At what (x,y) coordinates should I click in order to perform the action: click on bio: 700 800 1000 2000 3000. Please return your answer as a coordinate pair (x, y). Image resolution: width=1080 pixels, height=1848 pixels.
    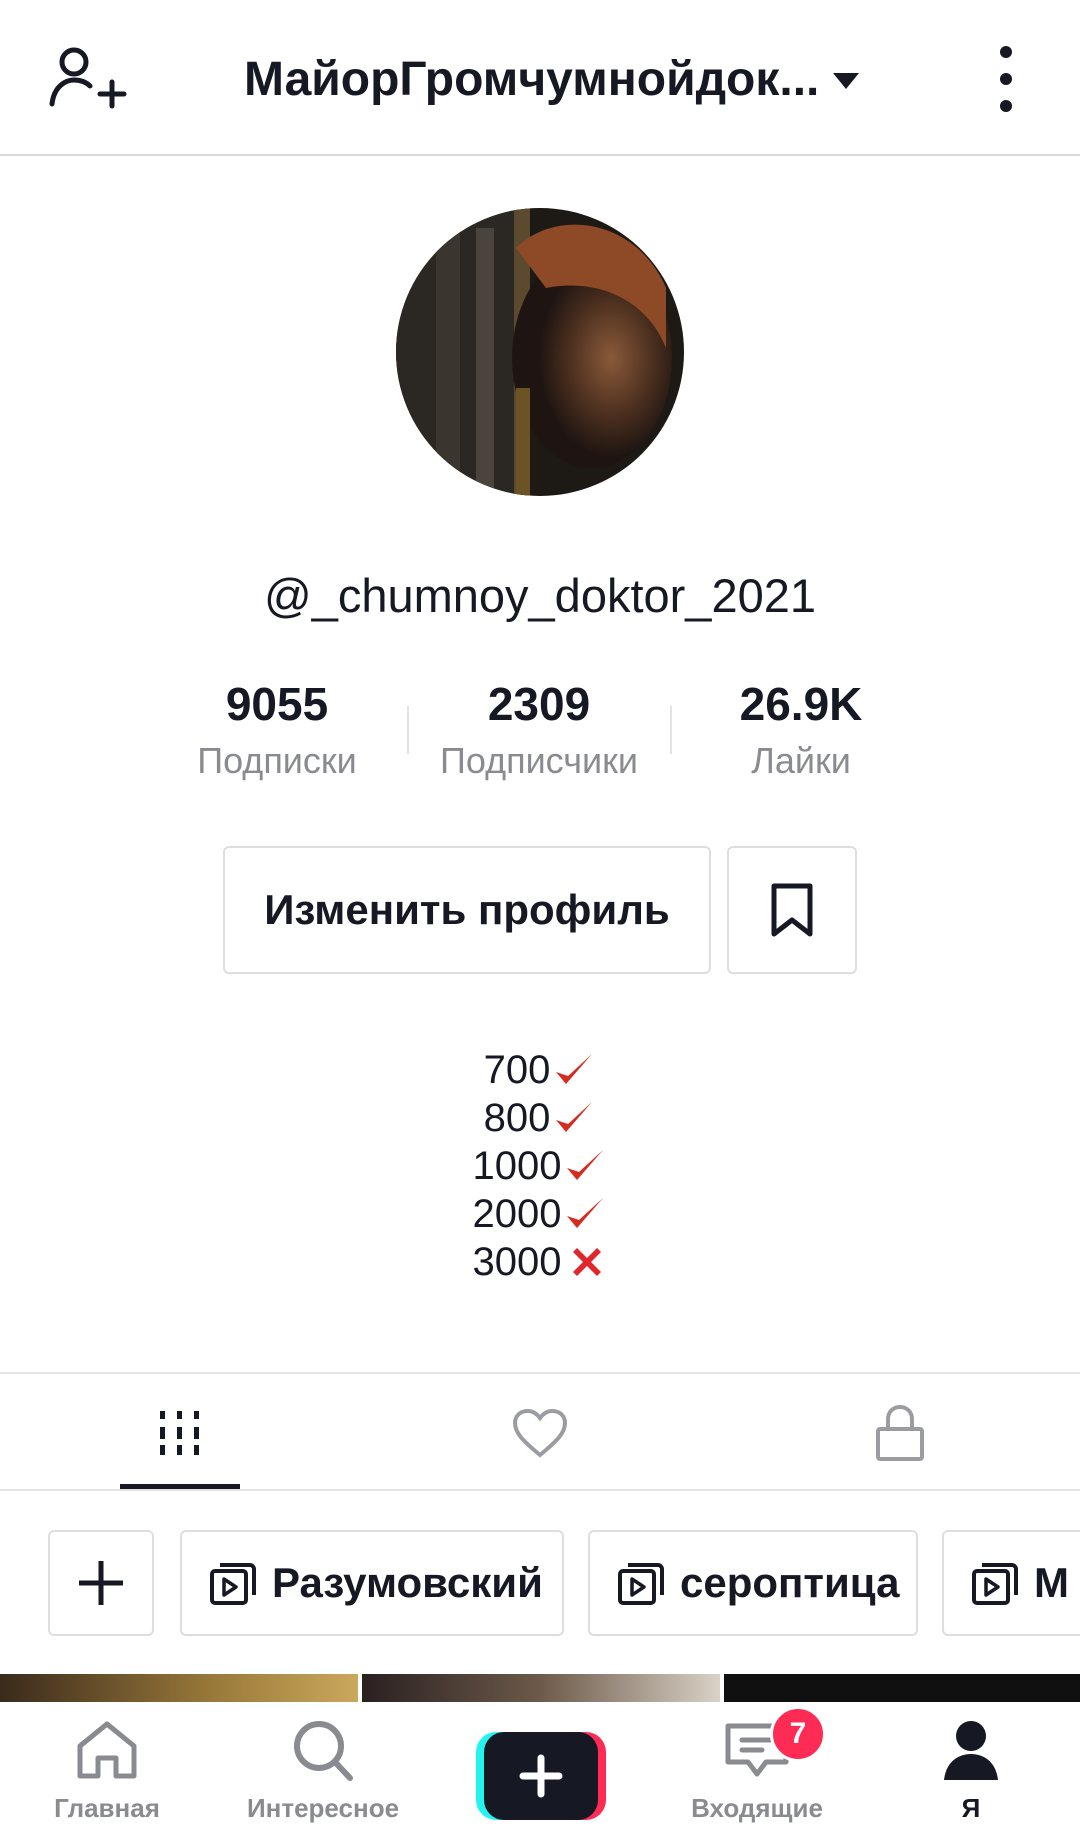
    Looking at the image, I should click on (540, 1166).